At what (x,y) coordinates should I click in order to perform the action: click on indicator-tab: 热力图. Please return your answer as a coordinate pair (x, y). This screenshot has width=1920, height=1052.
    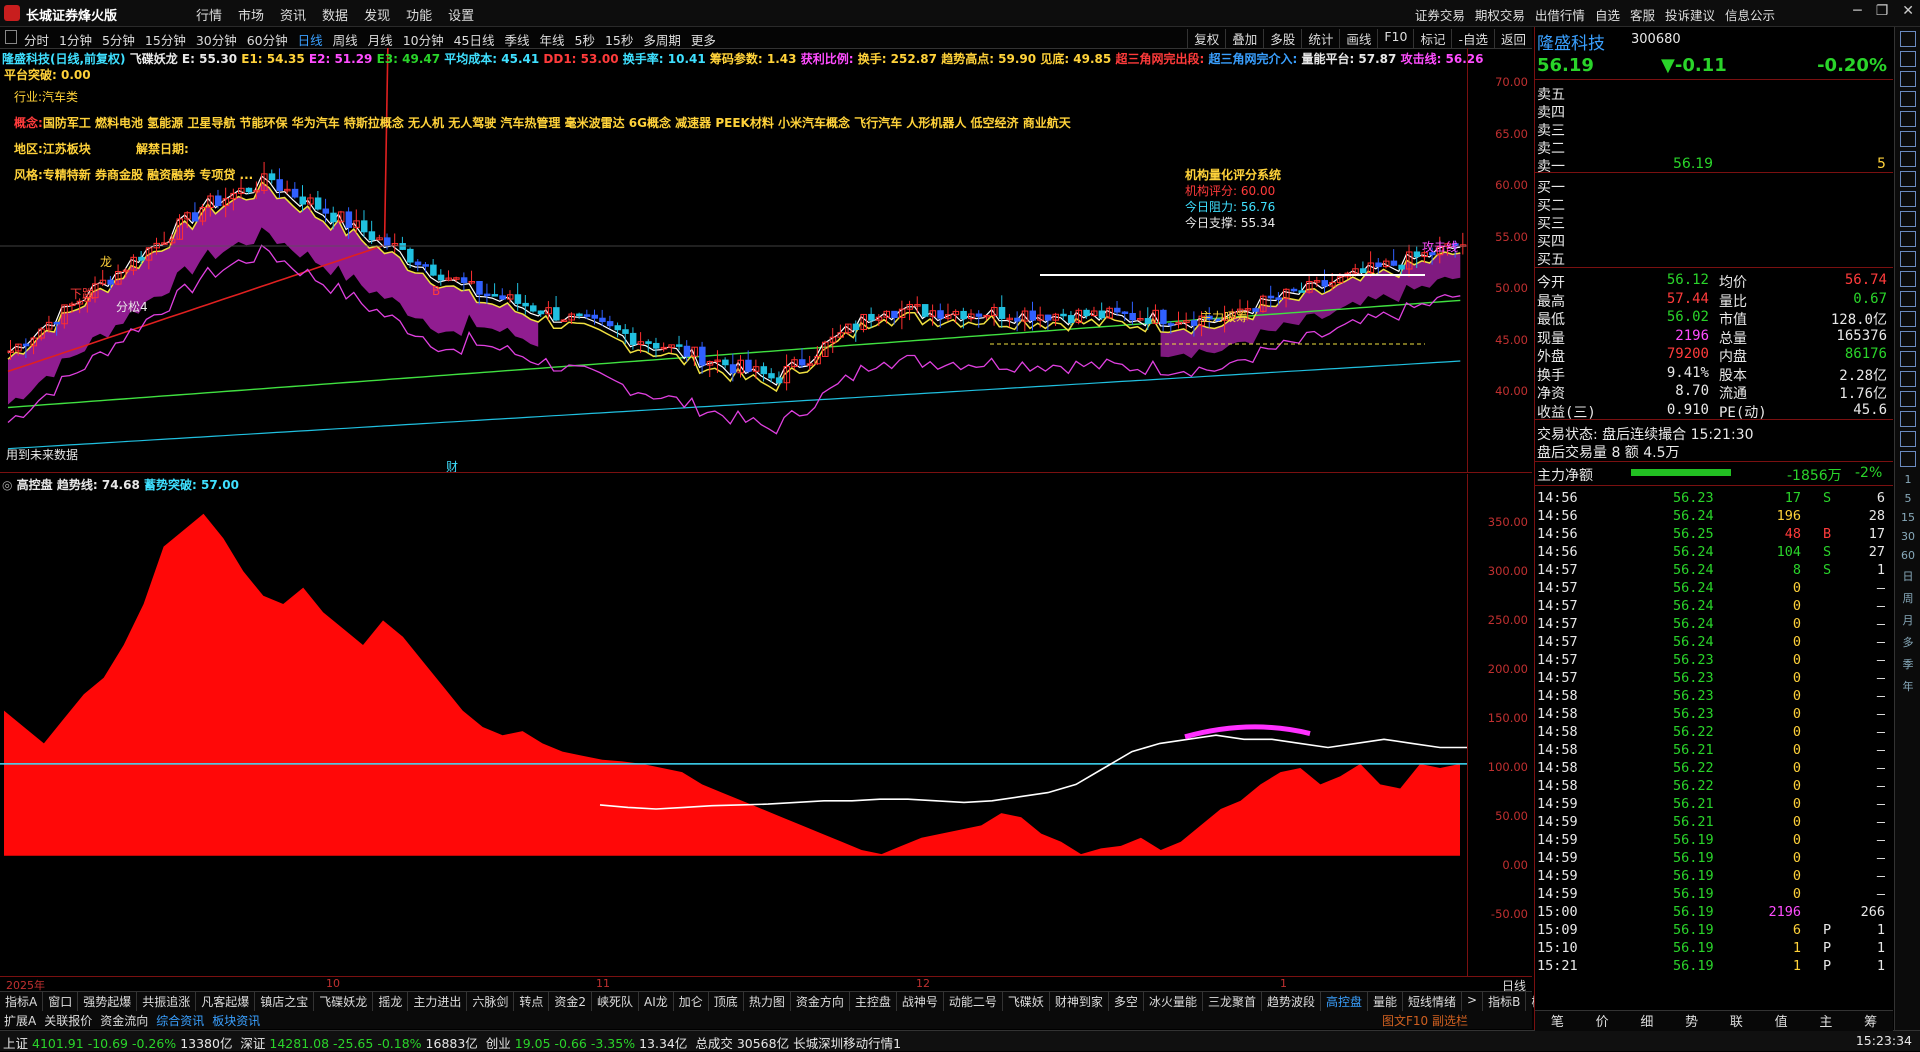
    Looking at the image, I should click on (767, 1001).